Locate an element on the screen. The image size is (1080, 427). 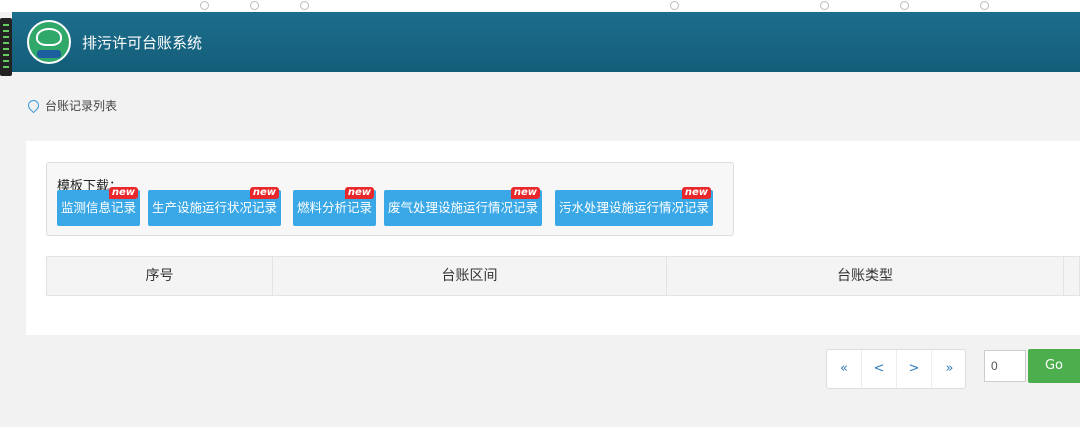
template-exhaust-button: 废气处理设施运行情况记录 new is located at coordinates (463, 206).